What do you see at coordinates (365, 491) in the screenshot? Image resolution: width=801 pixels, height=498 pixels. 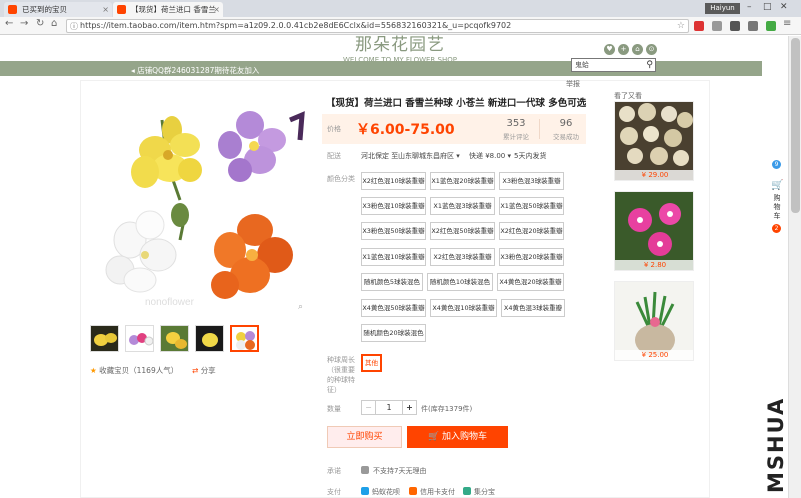 I see `huabei-icon` at bounding box center [365, 491].